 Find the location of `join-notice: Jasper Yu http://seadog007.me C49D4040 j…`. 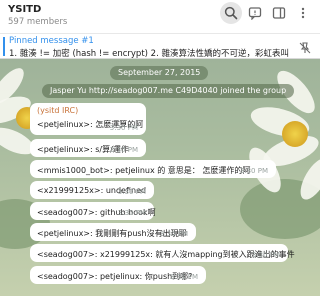

join-notice: Jasper Yu http://seadog007.me C49D4040 j… is located at coordinates (168, 91).